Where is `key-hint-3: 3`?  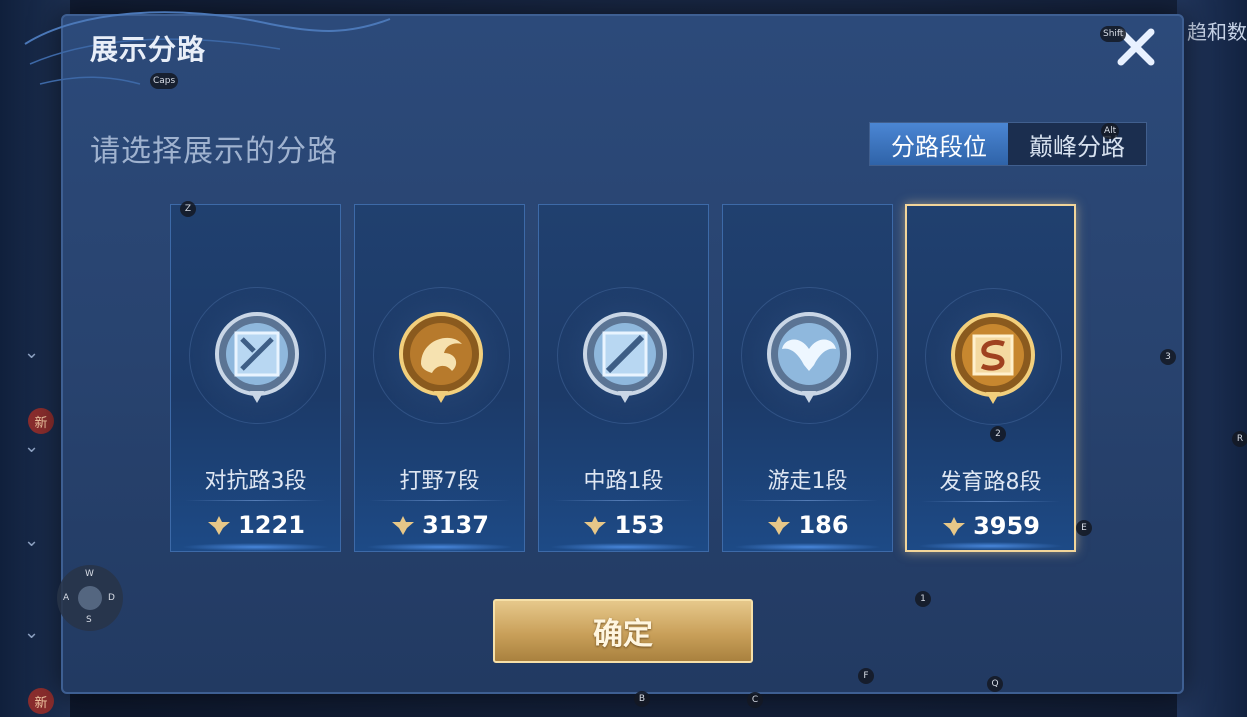
key-hint-3: 3 is located at coordinates (1168, 357).